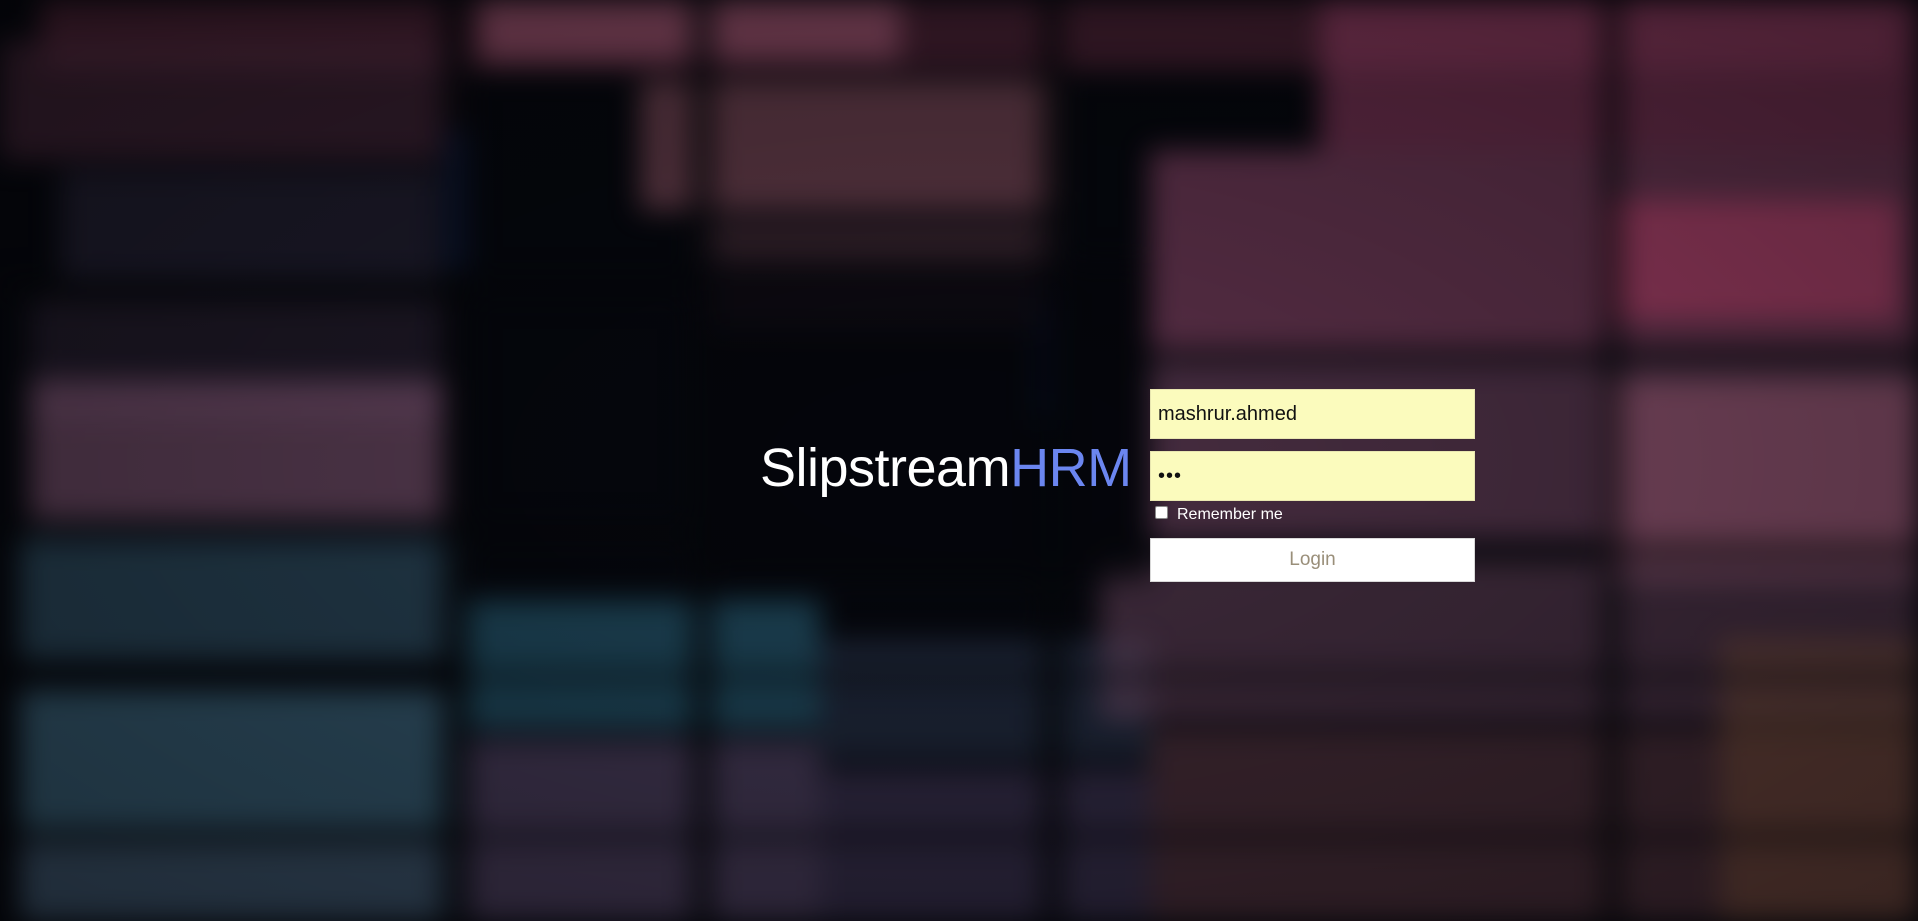 The height and width of the screenshot is (921, 1918). What do you see at coordinates (1161, 512) in the screenshot?
I see `remember-me-checkbox` at bounding box center [1161, 512].